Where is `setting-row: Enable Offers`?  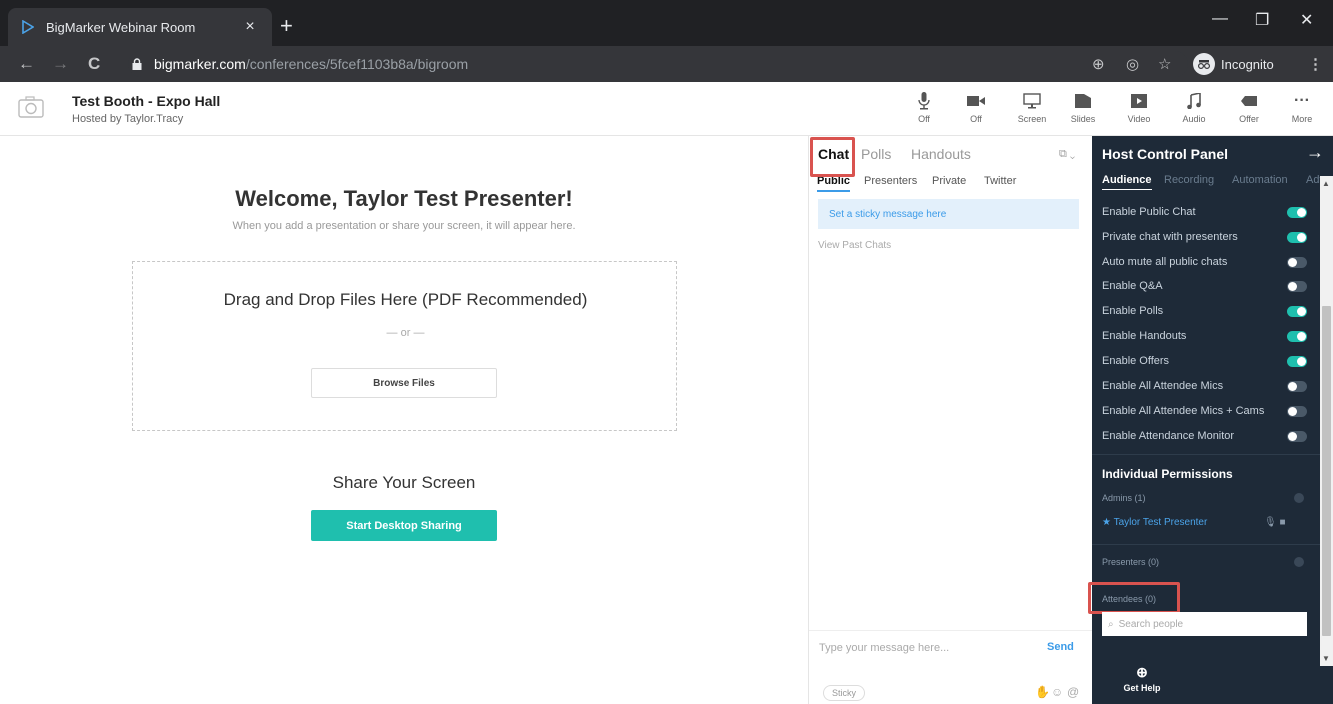
setting-row: Enable Offers is located at coordinates (1204, 361).